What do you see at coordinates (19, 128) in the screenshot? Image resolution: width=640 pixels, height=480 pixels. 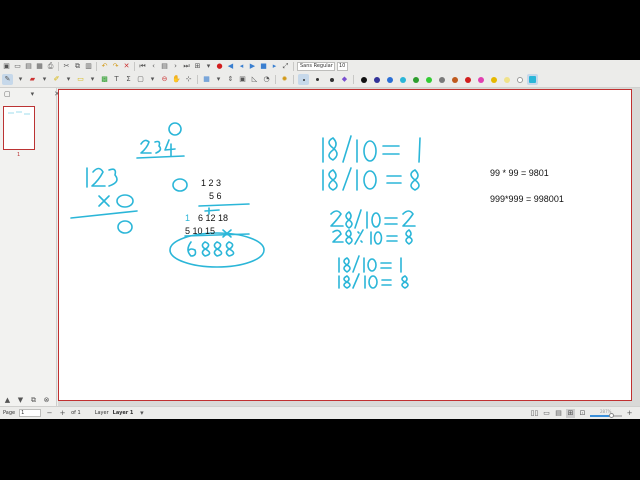 I see `page-thumbnail` at bounding box center [19, 128].